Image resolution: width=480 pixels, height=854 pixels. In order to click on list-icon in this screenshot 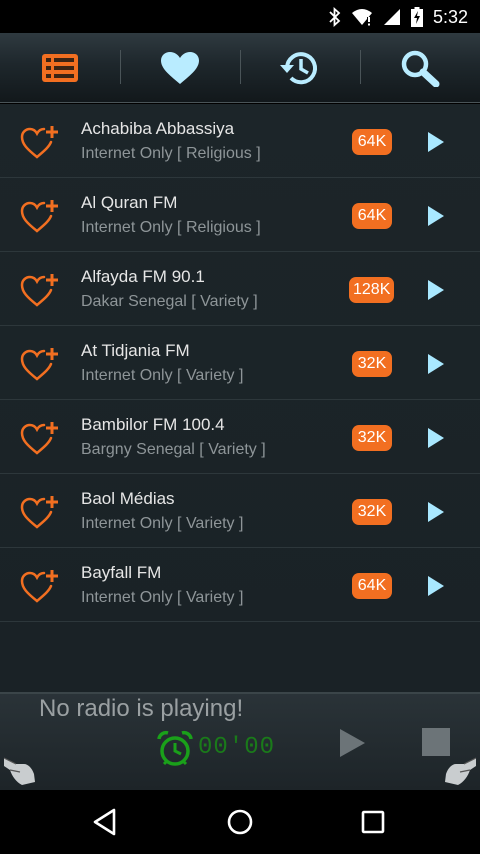, I will do `click(60, 68)`.